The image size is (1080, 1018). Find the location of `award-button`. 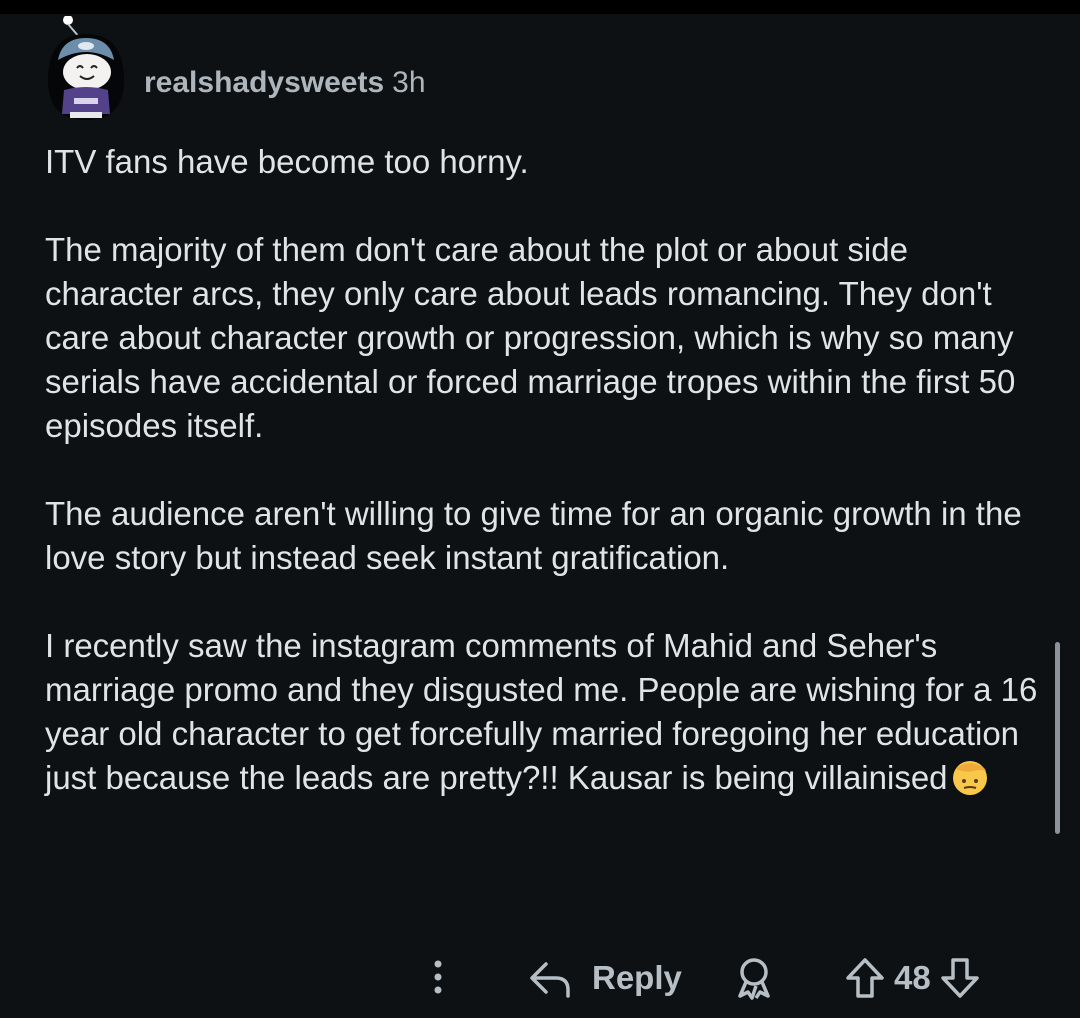

award-button is located at coordinates (754, 978).